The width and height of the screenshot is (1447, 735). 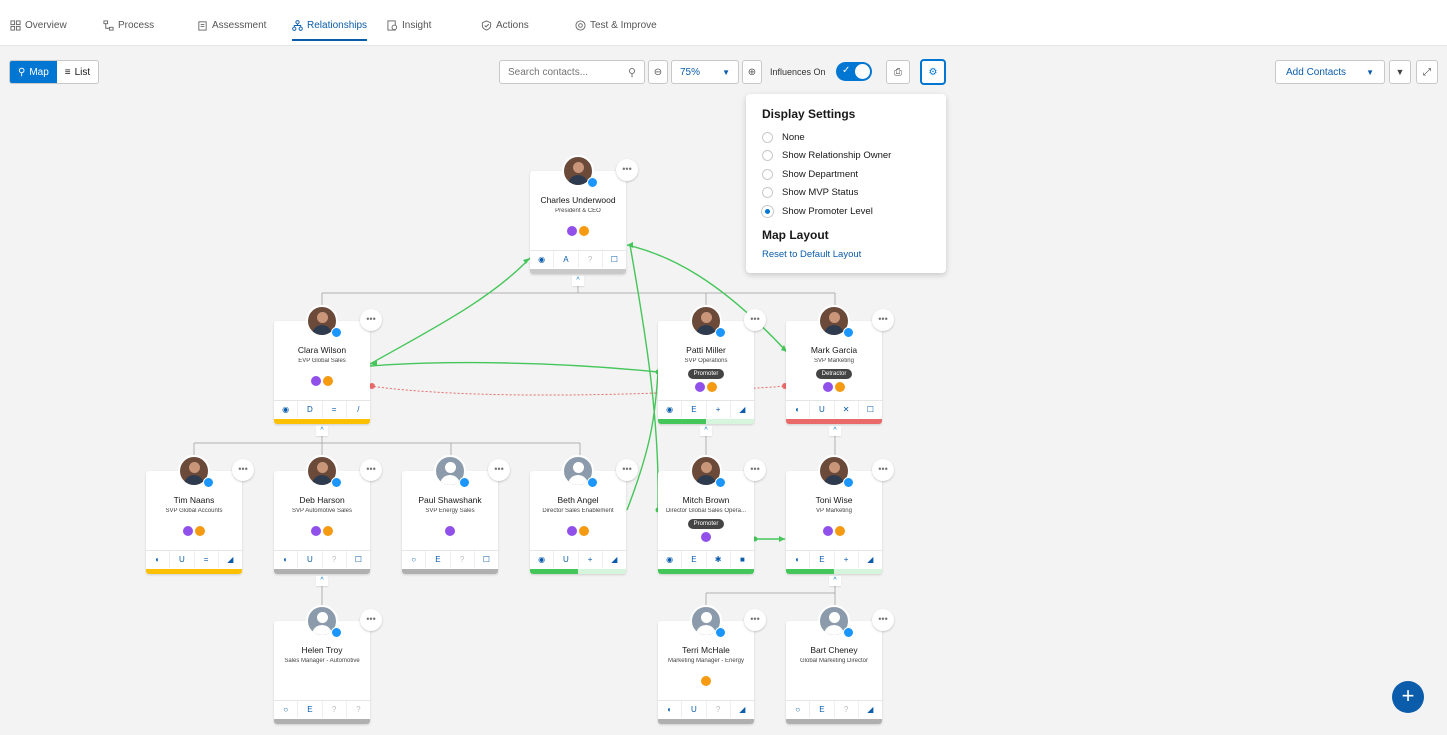 What do you see at coordinates (840, 514) in the screenshot?
I see `contact-card: ••• Toni Wise VP Marketing ◐ E + ◢` at bounding box center [840, 514].